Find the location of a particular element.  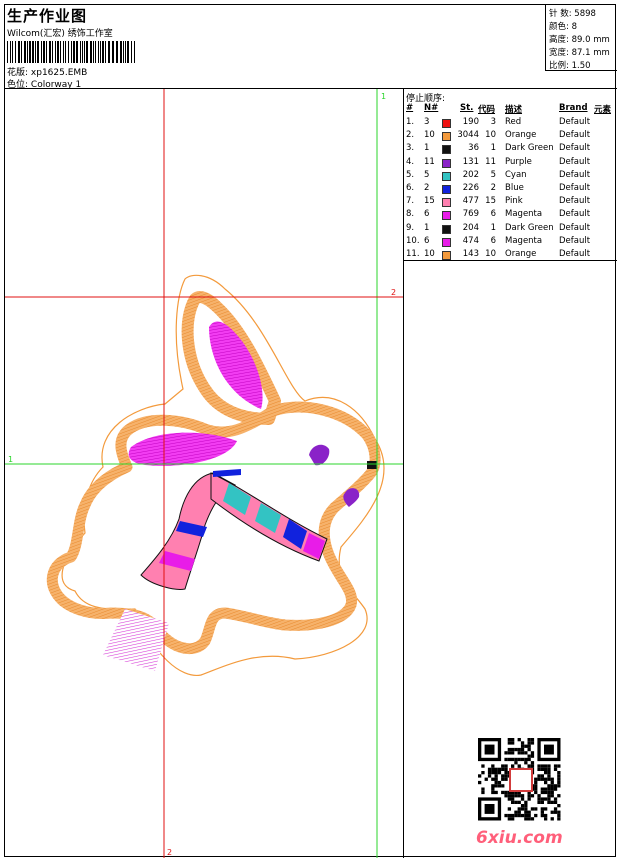

panel-divider is located at coordinates (403, 559).